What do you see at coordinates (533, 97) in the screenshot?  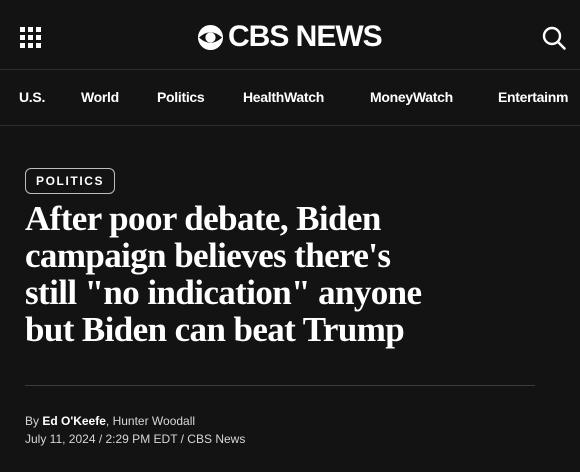 I see `nav-item-entertainment: Entertainm` at bounding box center [533, 97].